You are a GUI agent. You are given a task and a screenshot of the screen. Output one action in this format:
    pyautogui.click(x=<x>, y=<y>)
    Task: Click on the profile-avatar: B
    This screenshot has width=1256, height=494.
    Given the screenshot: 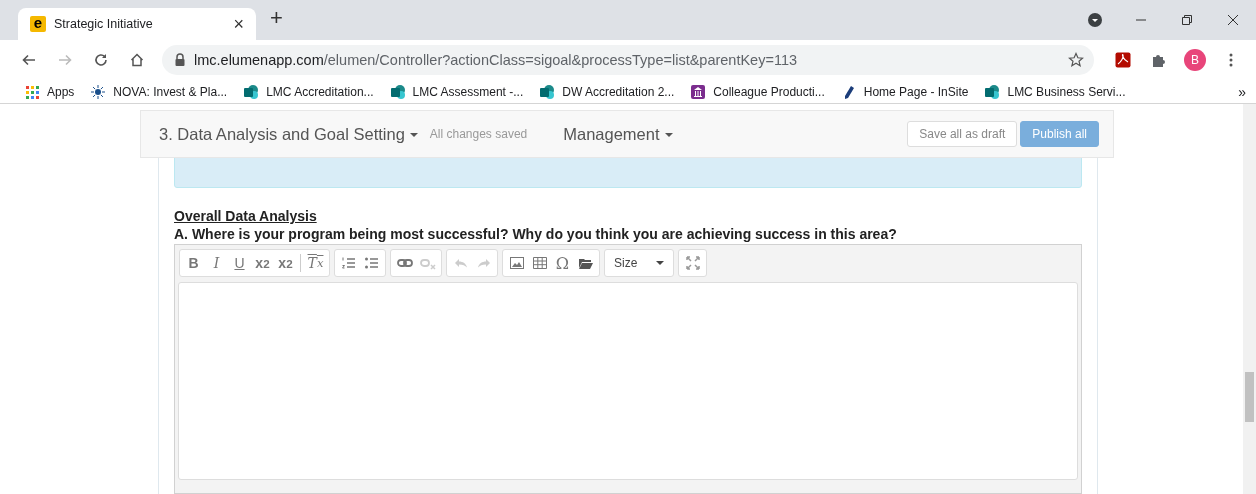 What is the action you would take?
    pyautogui.click(x=1195, y=60)
    